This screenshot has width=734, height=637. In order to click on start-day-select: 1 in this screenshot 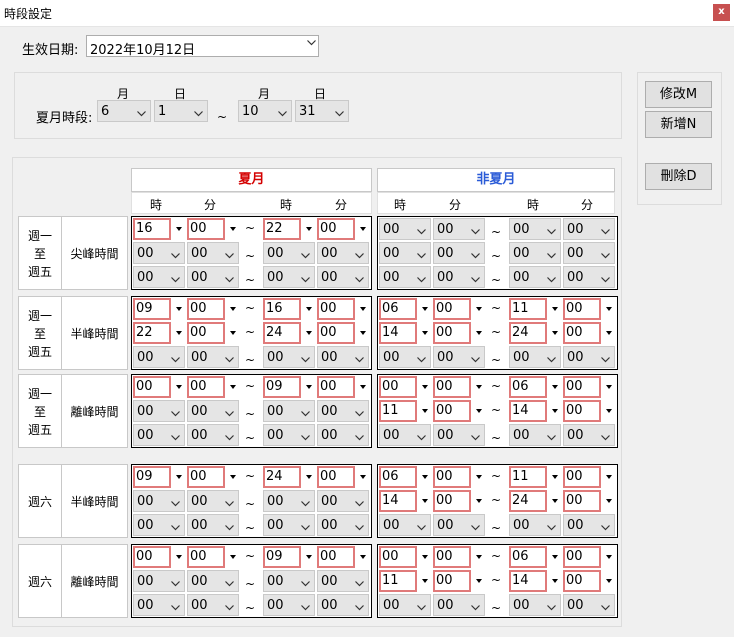, I will do `click(181, 111)`.